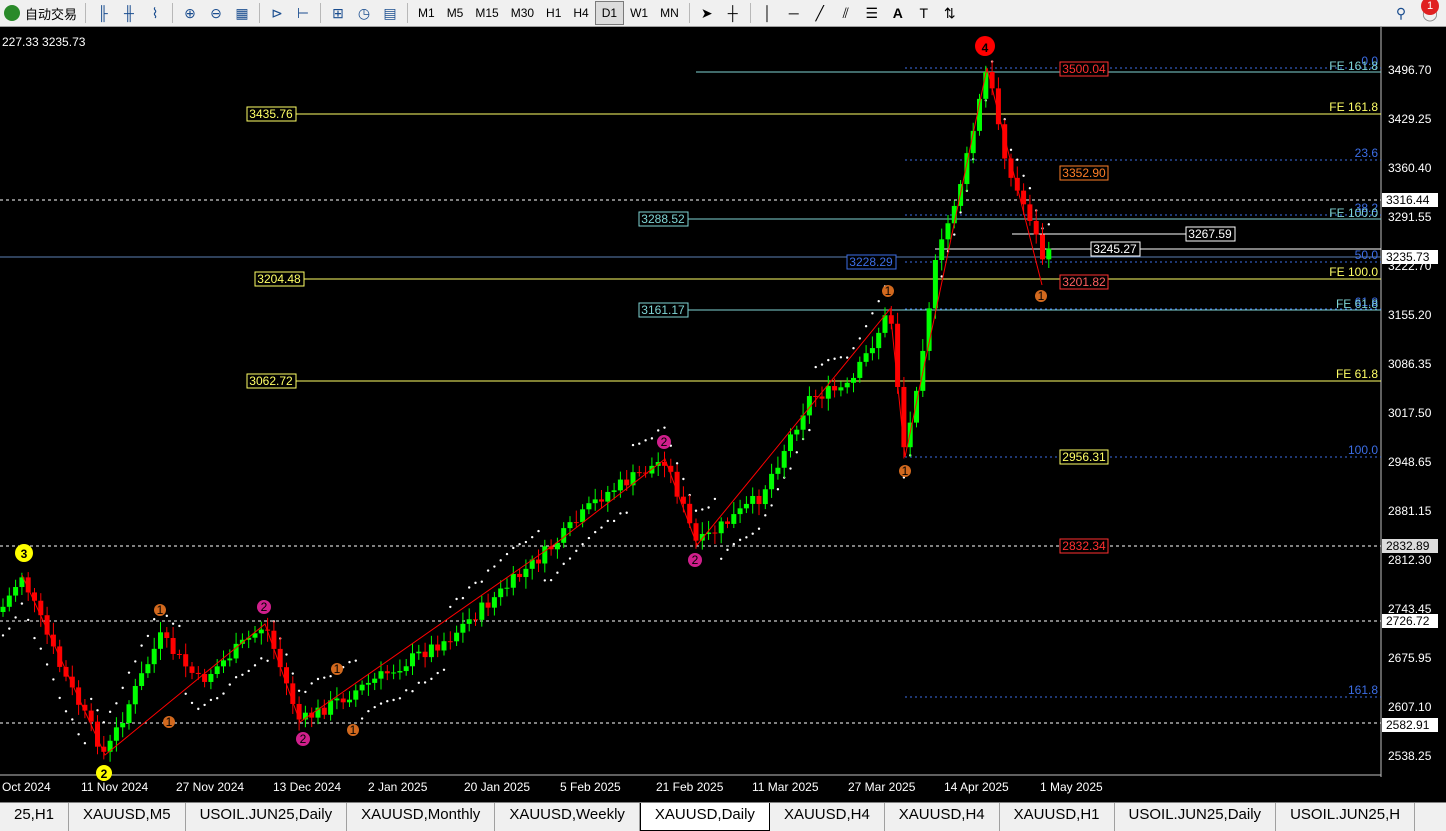 The height and width of the screenshot is (831, 1446). What do you see at coordinates (567, 817) in the screenshot?
I see `chart-tab: XAUUSD,Weekly` at bounding box center [567, 817].